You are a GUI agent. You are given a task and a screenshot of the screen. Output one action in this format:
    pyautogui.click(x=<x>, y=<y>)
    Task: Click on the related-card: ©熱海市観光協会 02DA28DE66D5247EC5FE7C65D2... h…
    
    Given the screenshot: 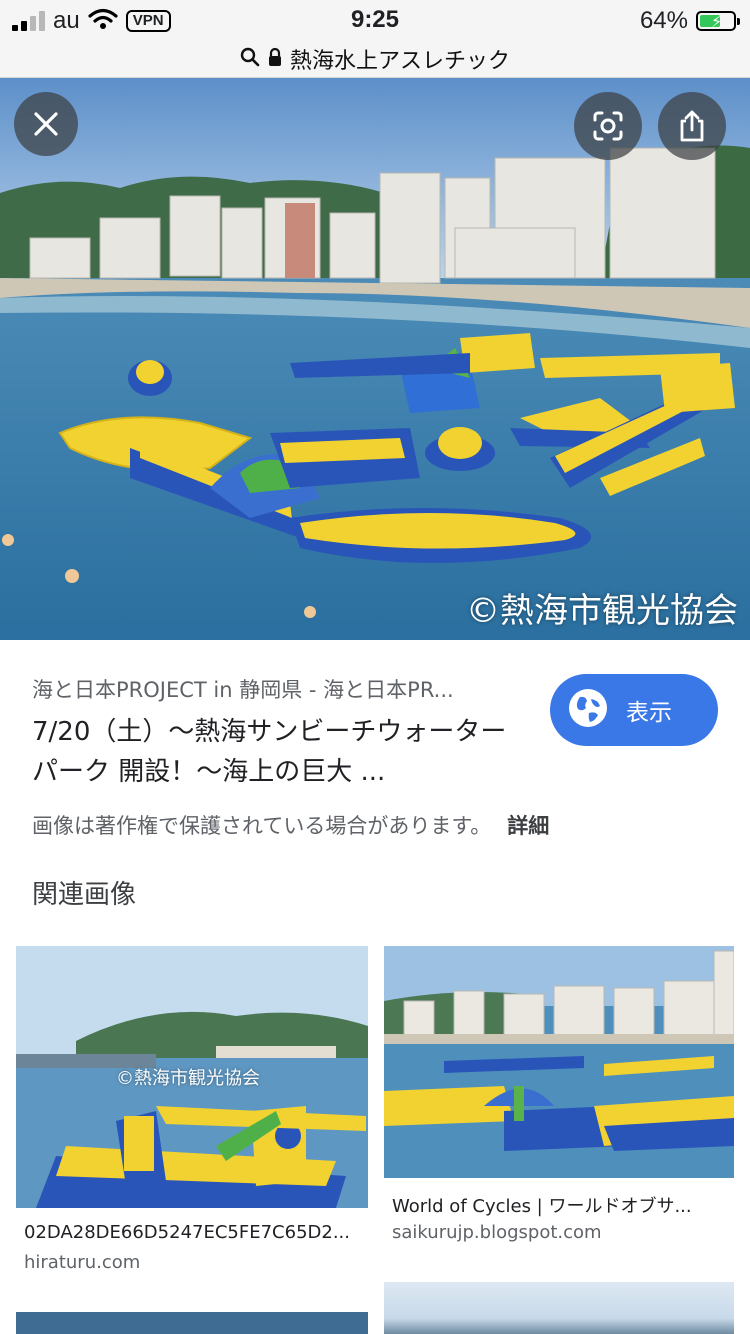 What is the action you would take?
    pyautogui.click(x=192, y=1116)
    